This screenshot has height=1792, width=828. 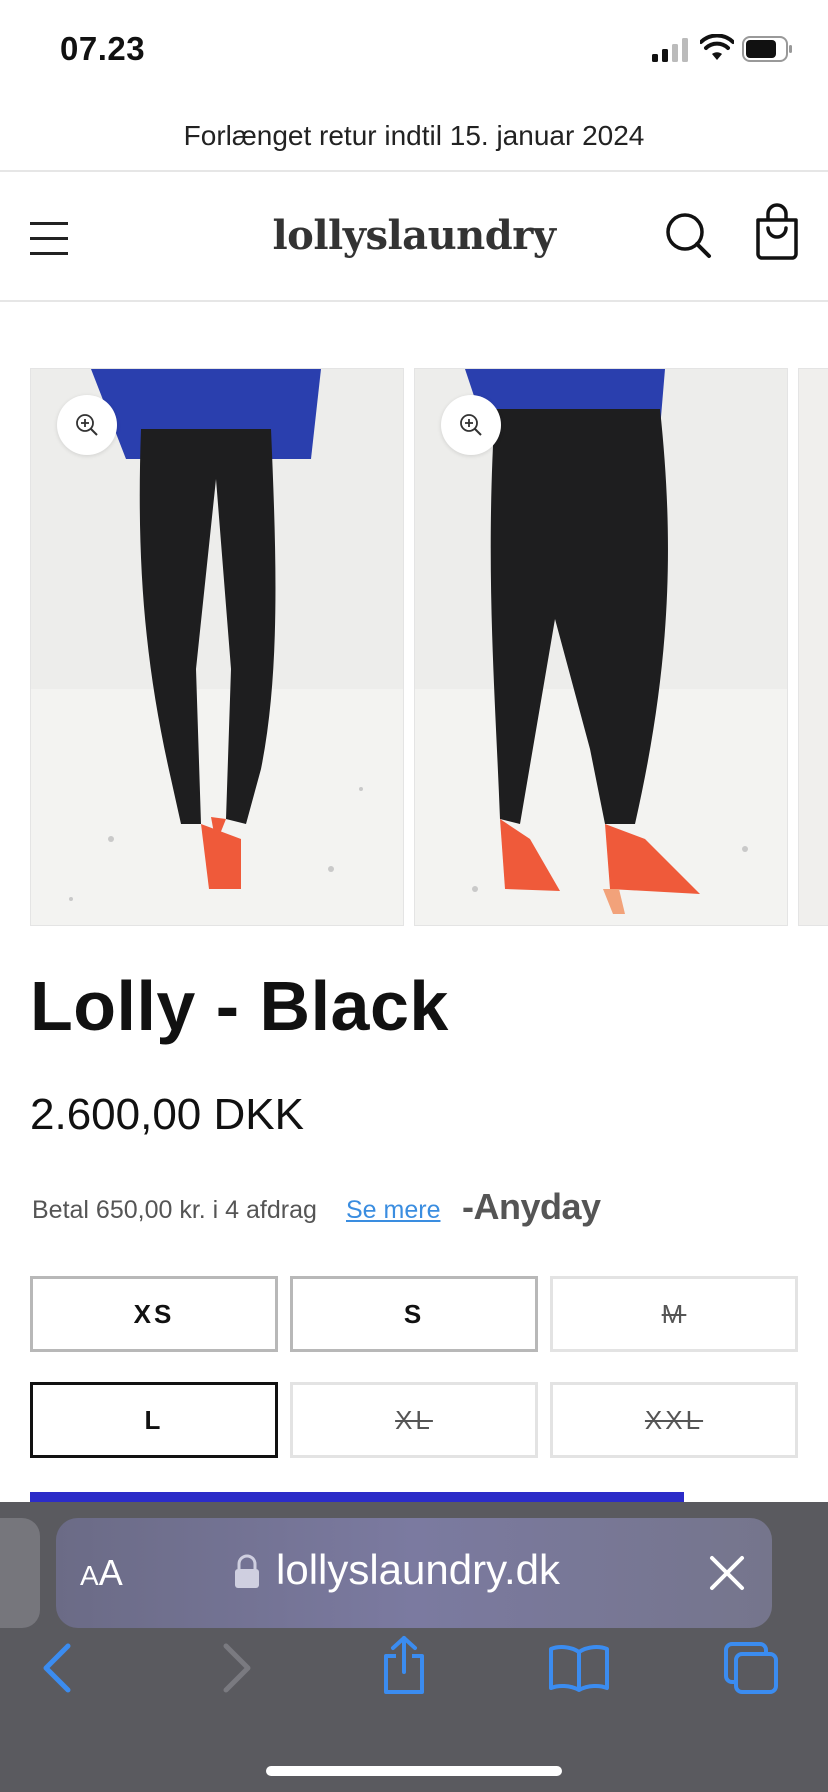 I want to click on size-option-xxl: XXL, so click(x=674, y=1420).